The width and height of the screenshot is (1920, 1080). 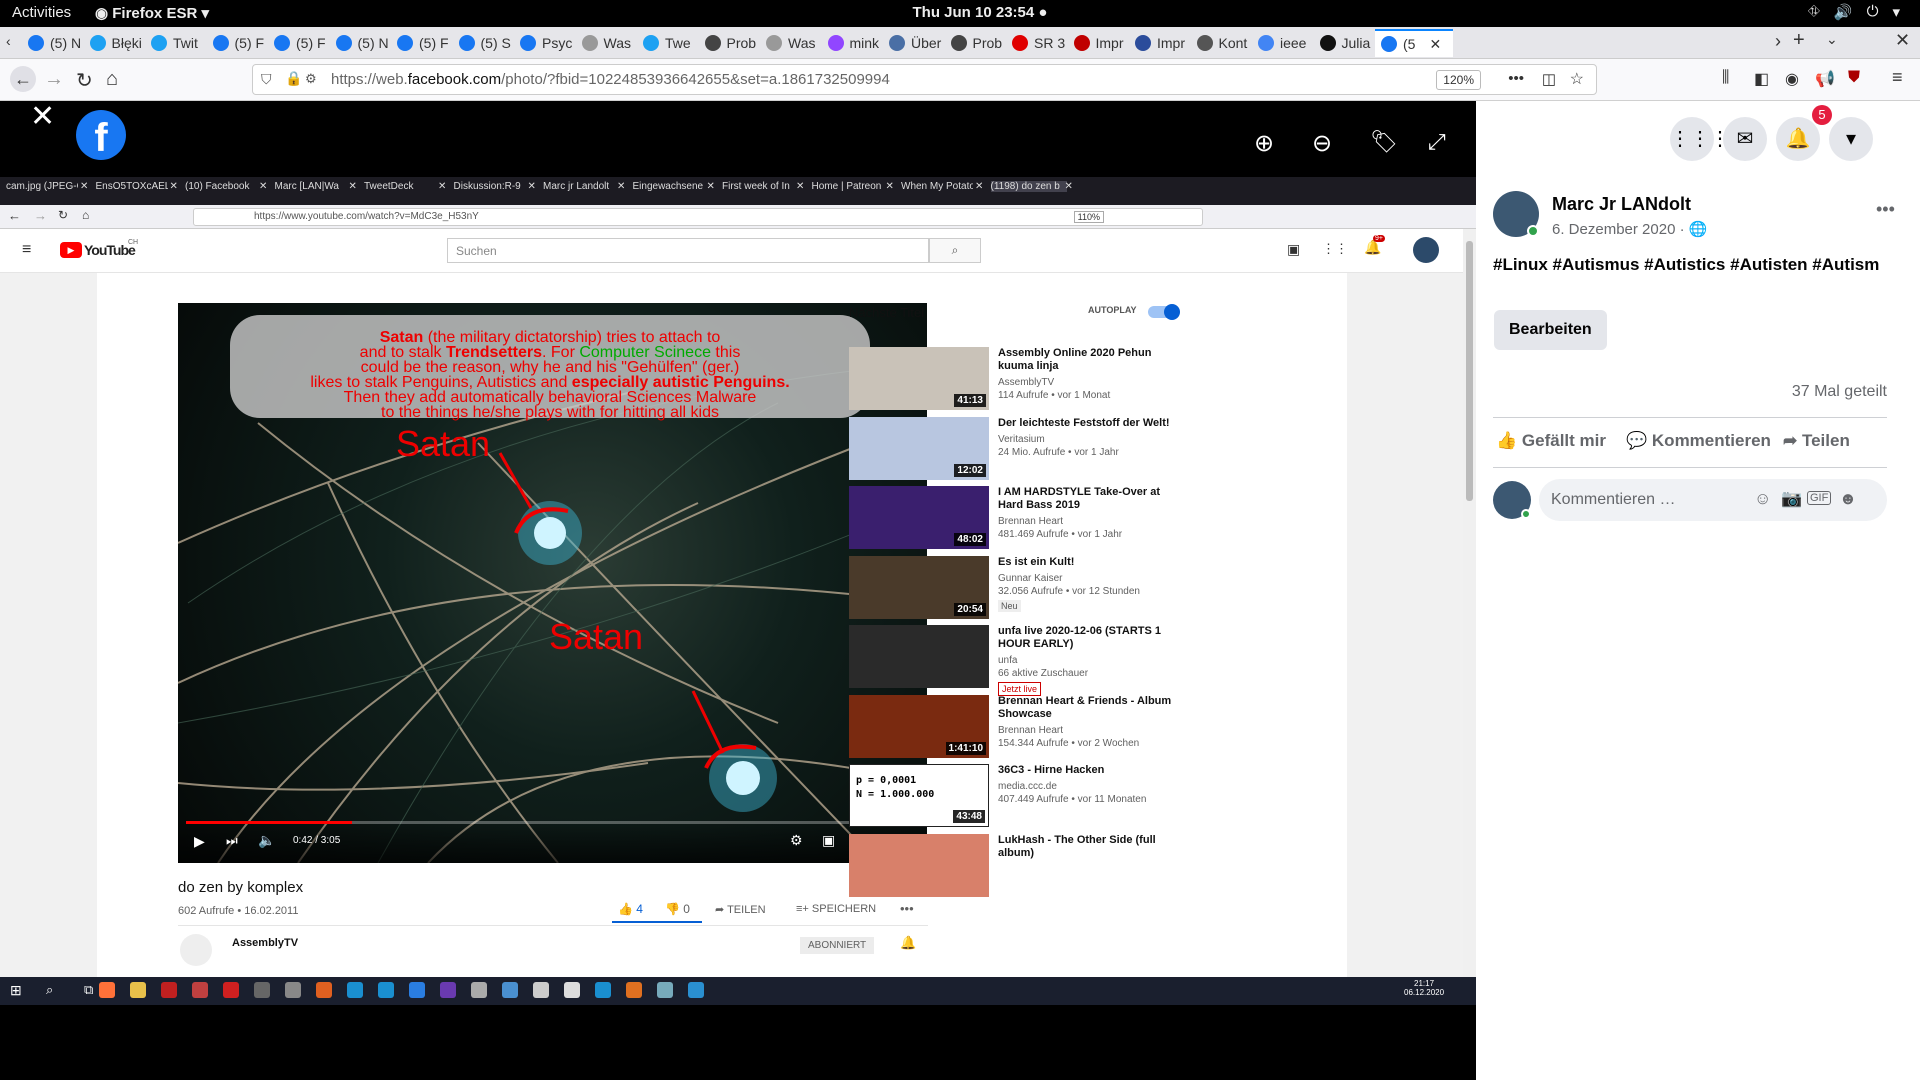 What do you see at coordinates (1621, 204) in the screenshot?
I see `author-name: Marc Jr LANdolt` at bounding box center [1621, 204].